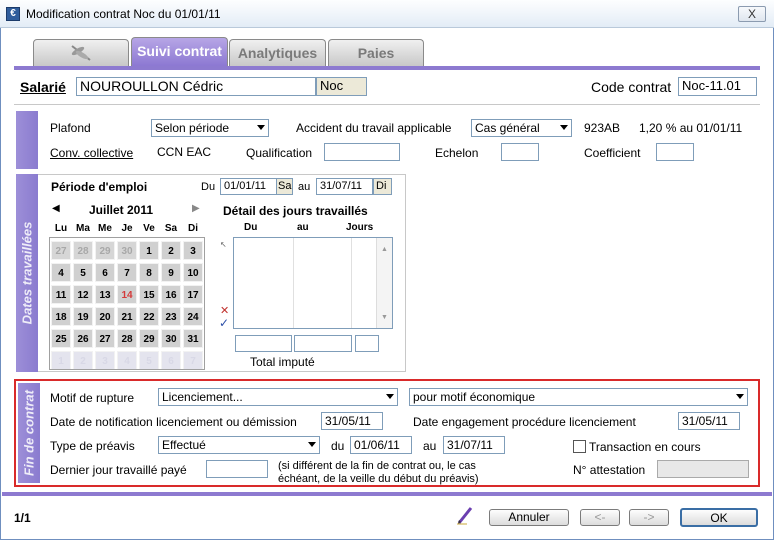 Image resolution: width=774 pixels, height=540 pixels. Describe the element at coordinates (208, 187) in the screenshot. I see `periode-du-label: Du` at that location.